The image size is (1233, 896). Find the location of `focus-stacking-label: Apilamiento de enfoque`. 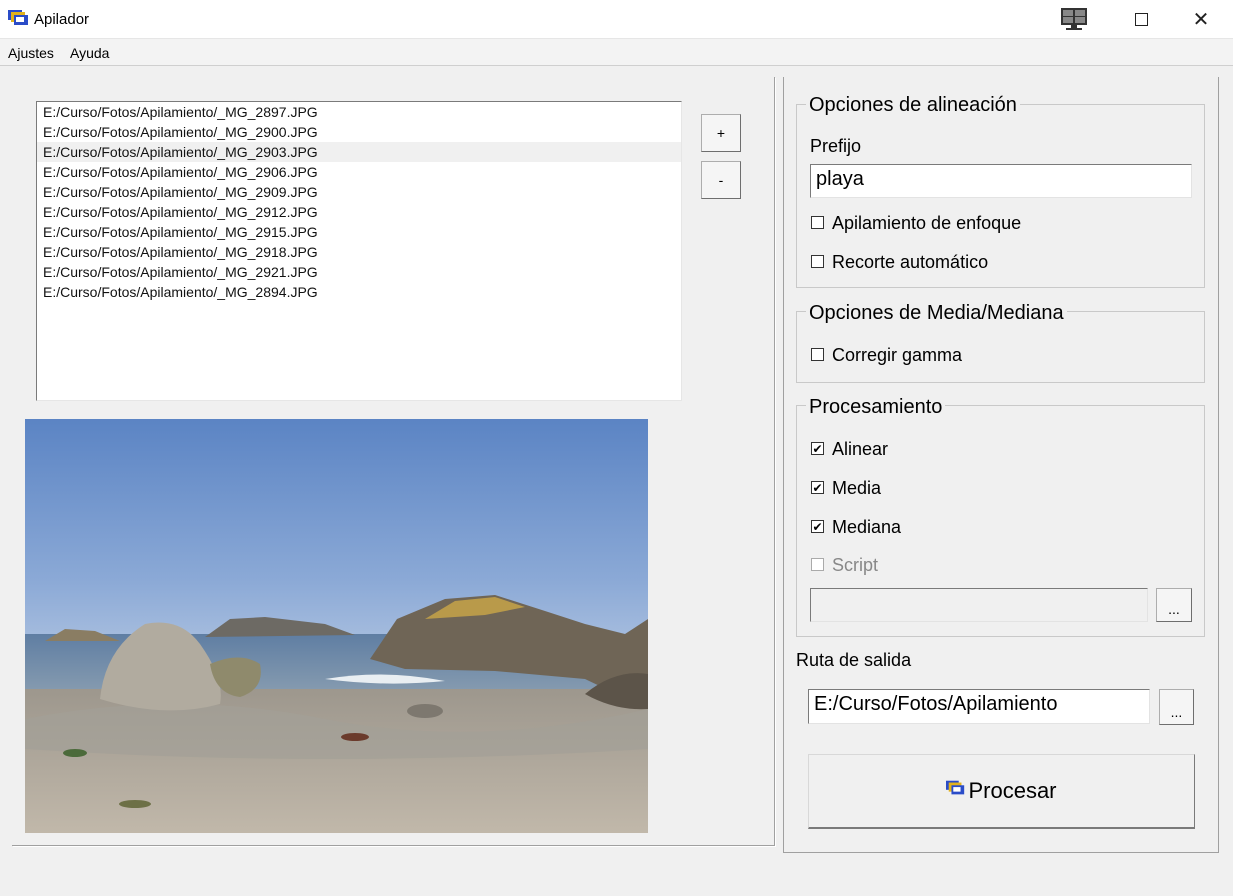

focus-stacking-label: Apilamiento de enfoque is located at coordinates (927, 223).